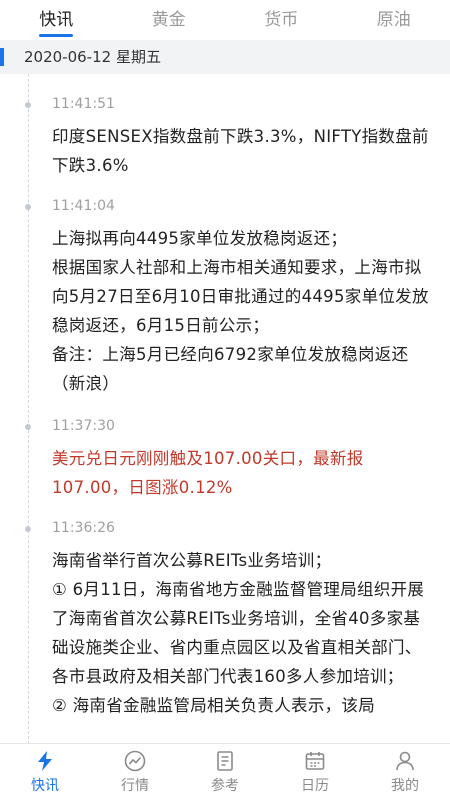 The image size is (450, 800). What do you see at coordinates (315, 772) in the screenshot?
I see `nav-calendar: 日历` at bounding box center [315, 772].